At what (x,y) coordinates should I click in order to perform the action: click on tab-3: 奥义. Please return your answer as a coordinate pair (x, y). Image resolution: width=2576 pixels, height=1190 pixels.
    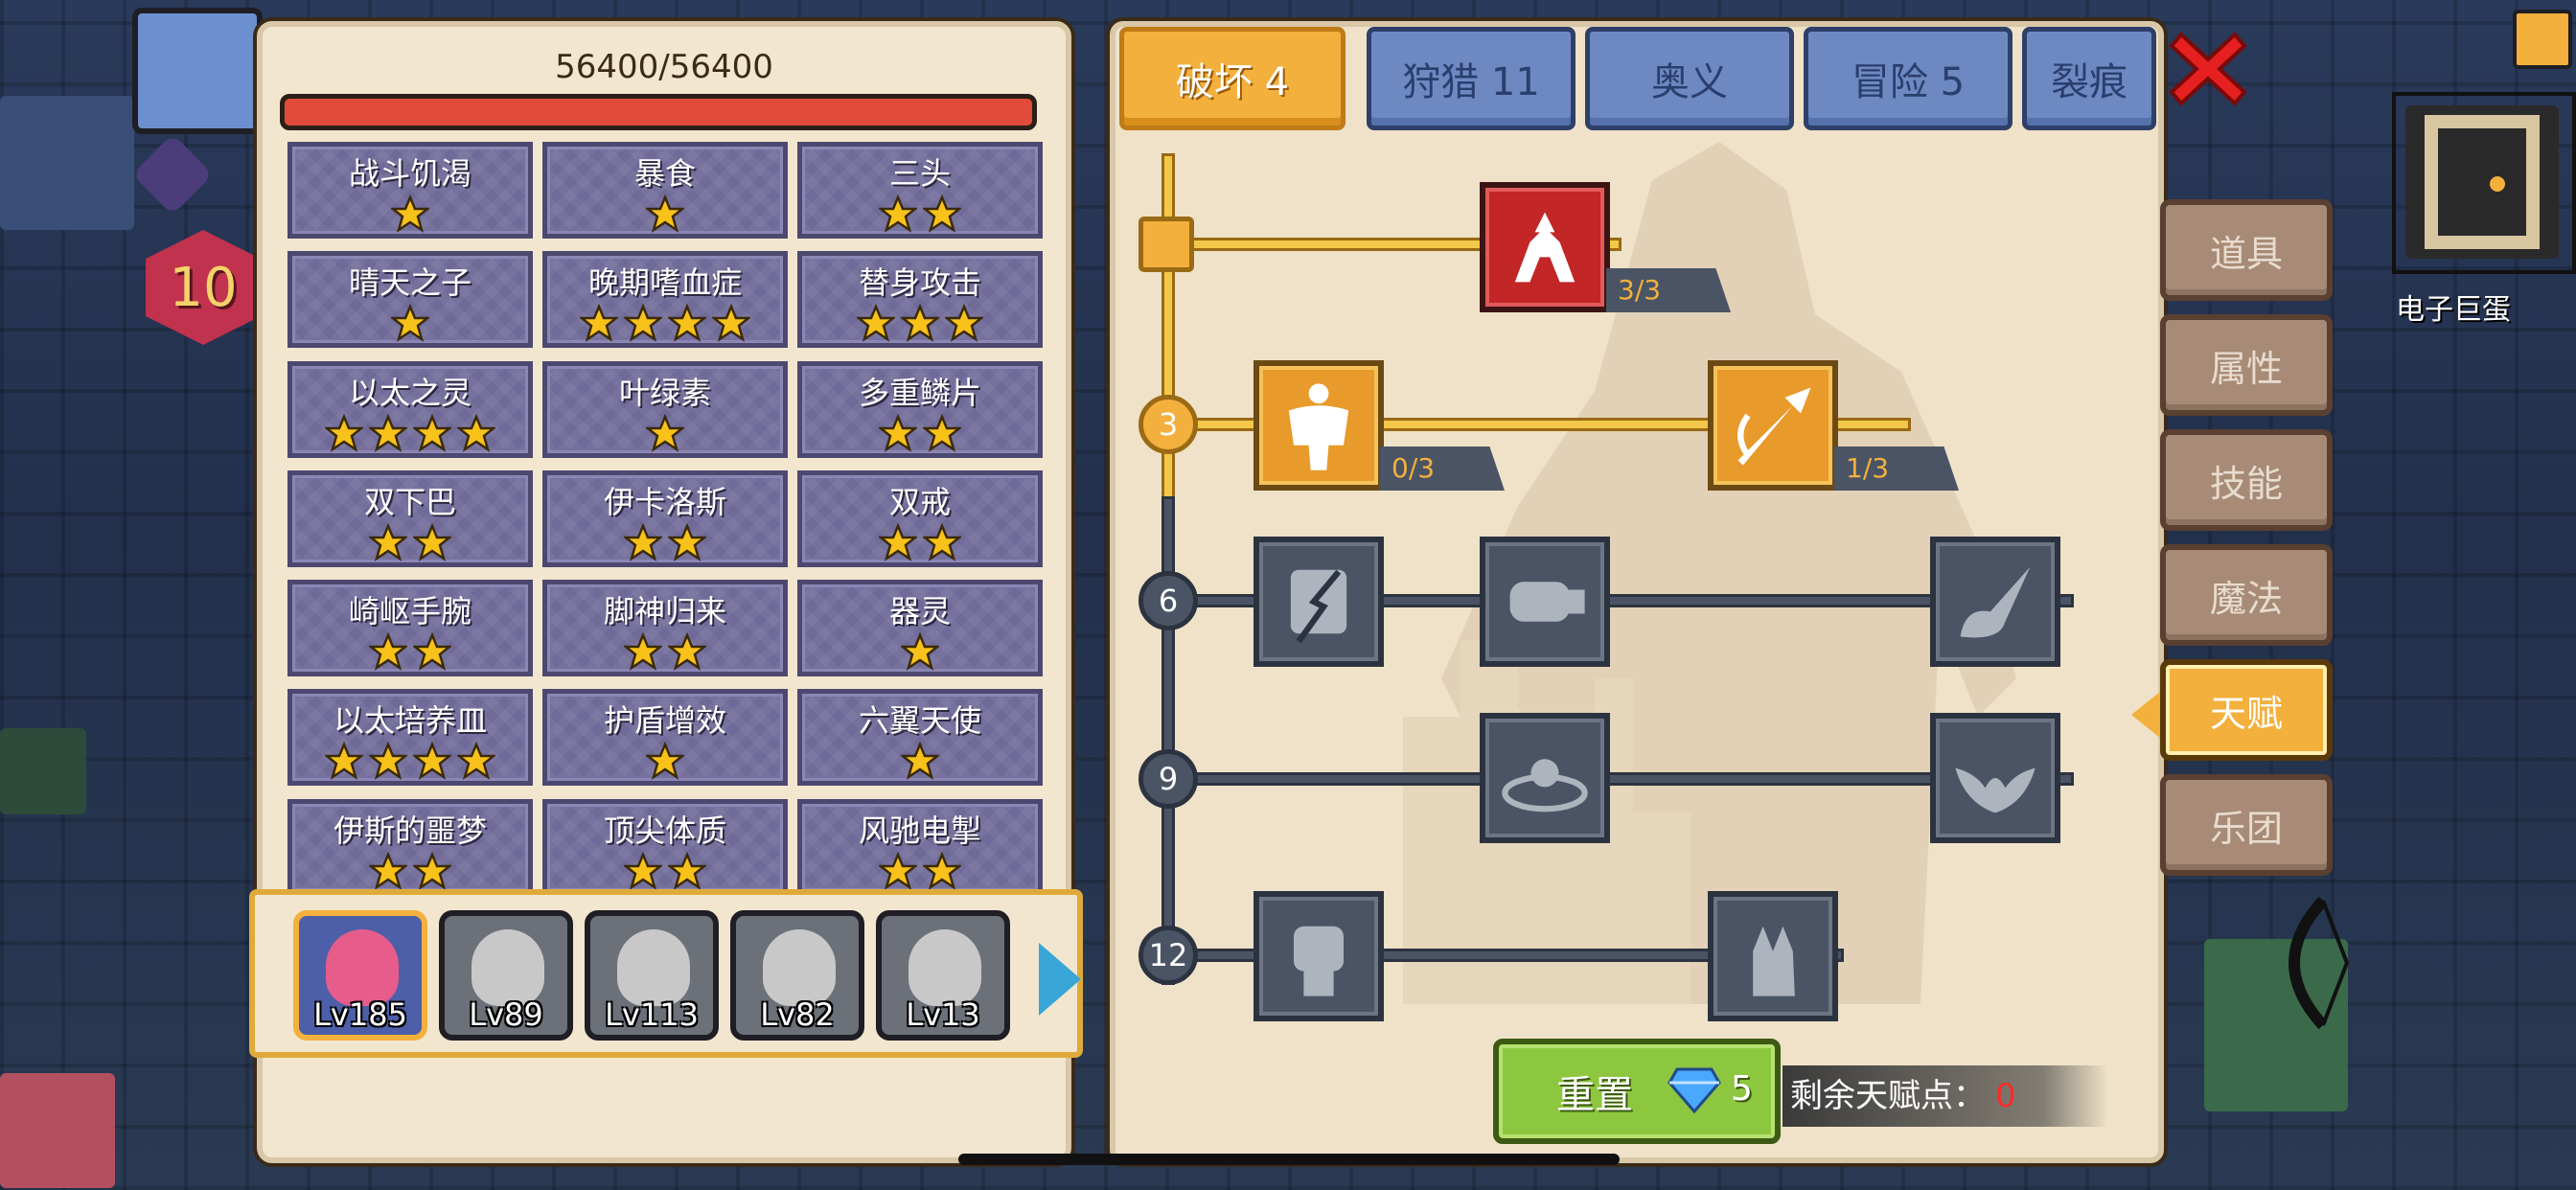
    Looking at the image, I should click on (1690, 78).